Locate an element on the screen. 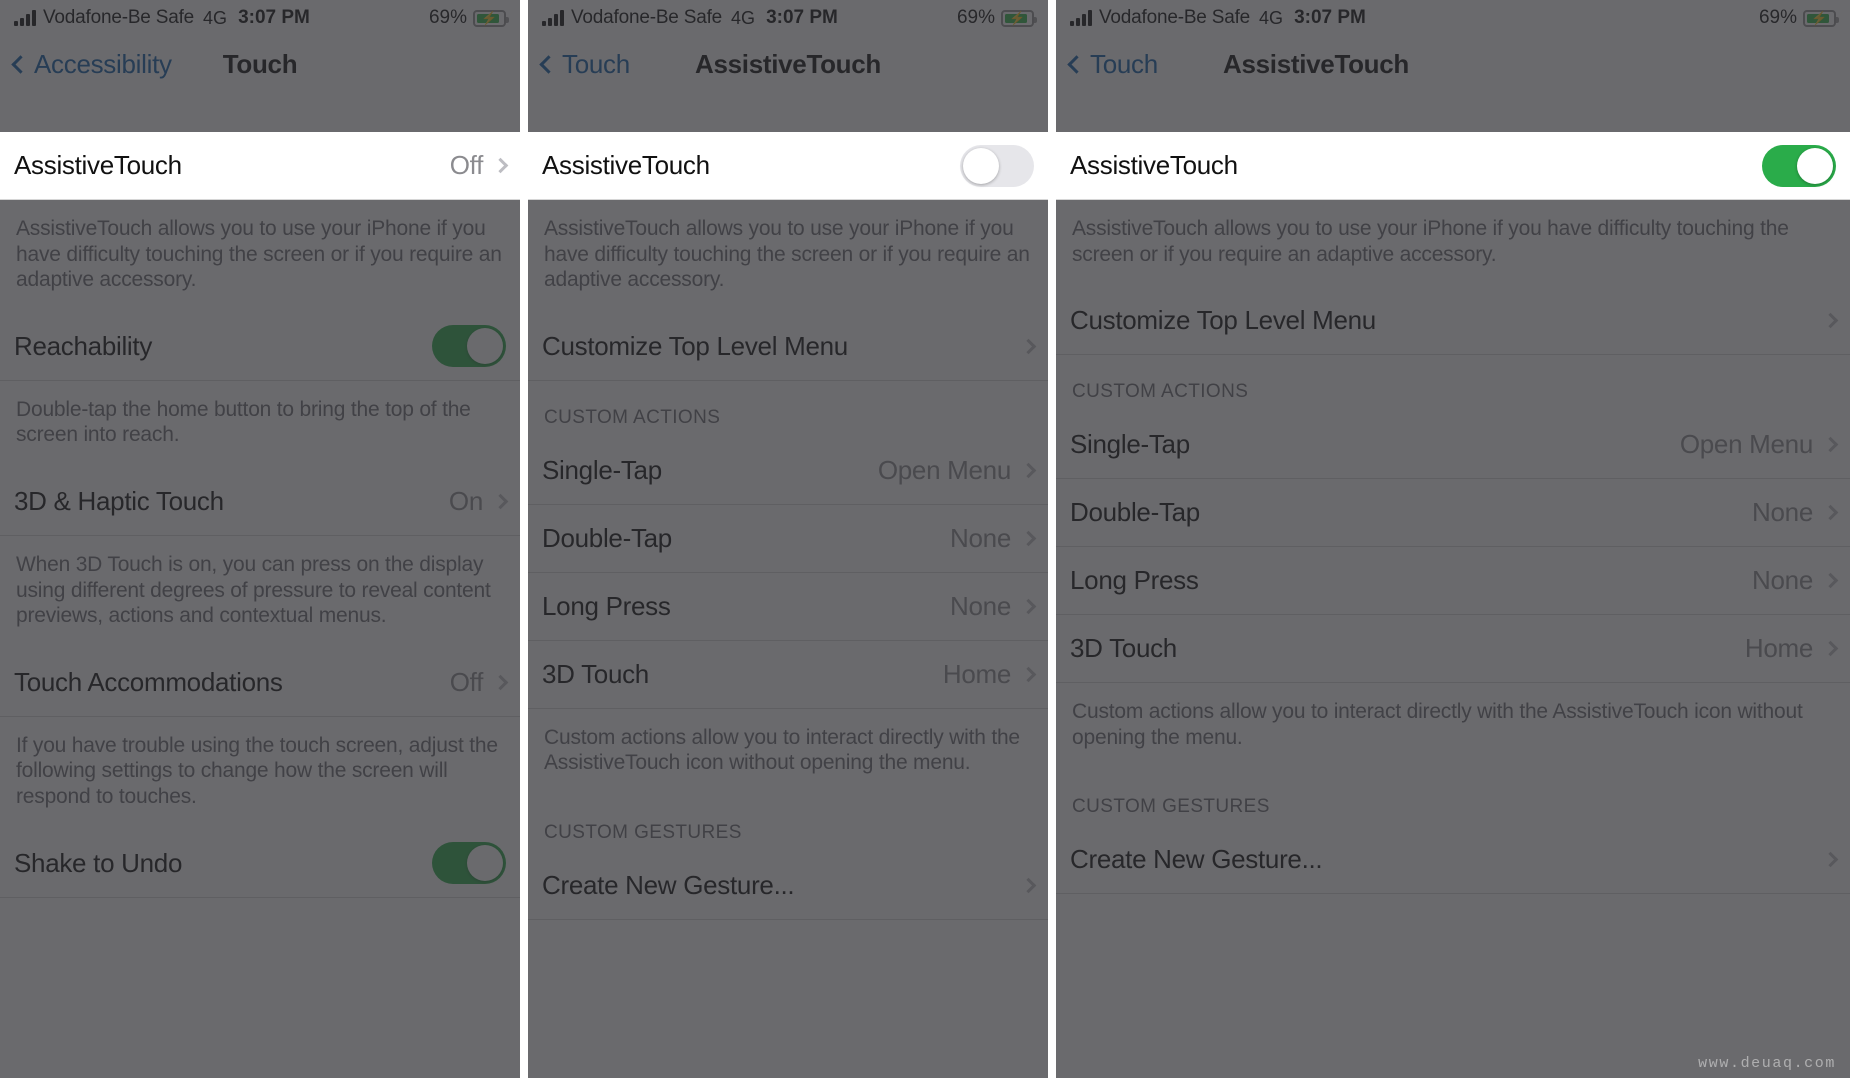  settings-row-label: 3D & Haptic Touch is located at coordinates (119, 501).